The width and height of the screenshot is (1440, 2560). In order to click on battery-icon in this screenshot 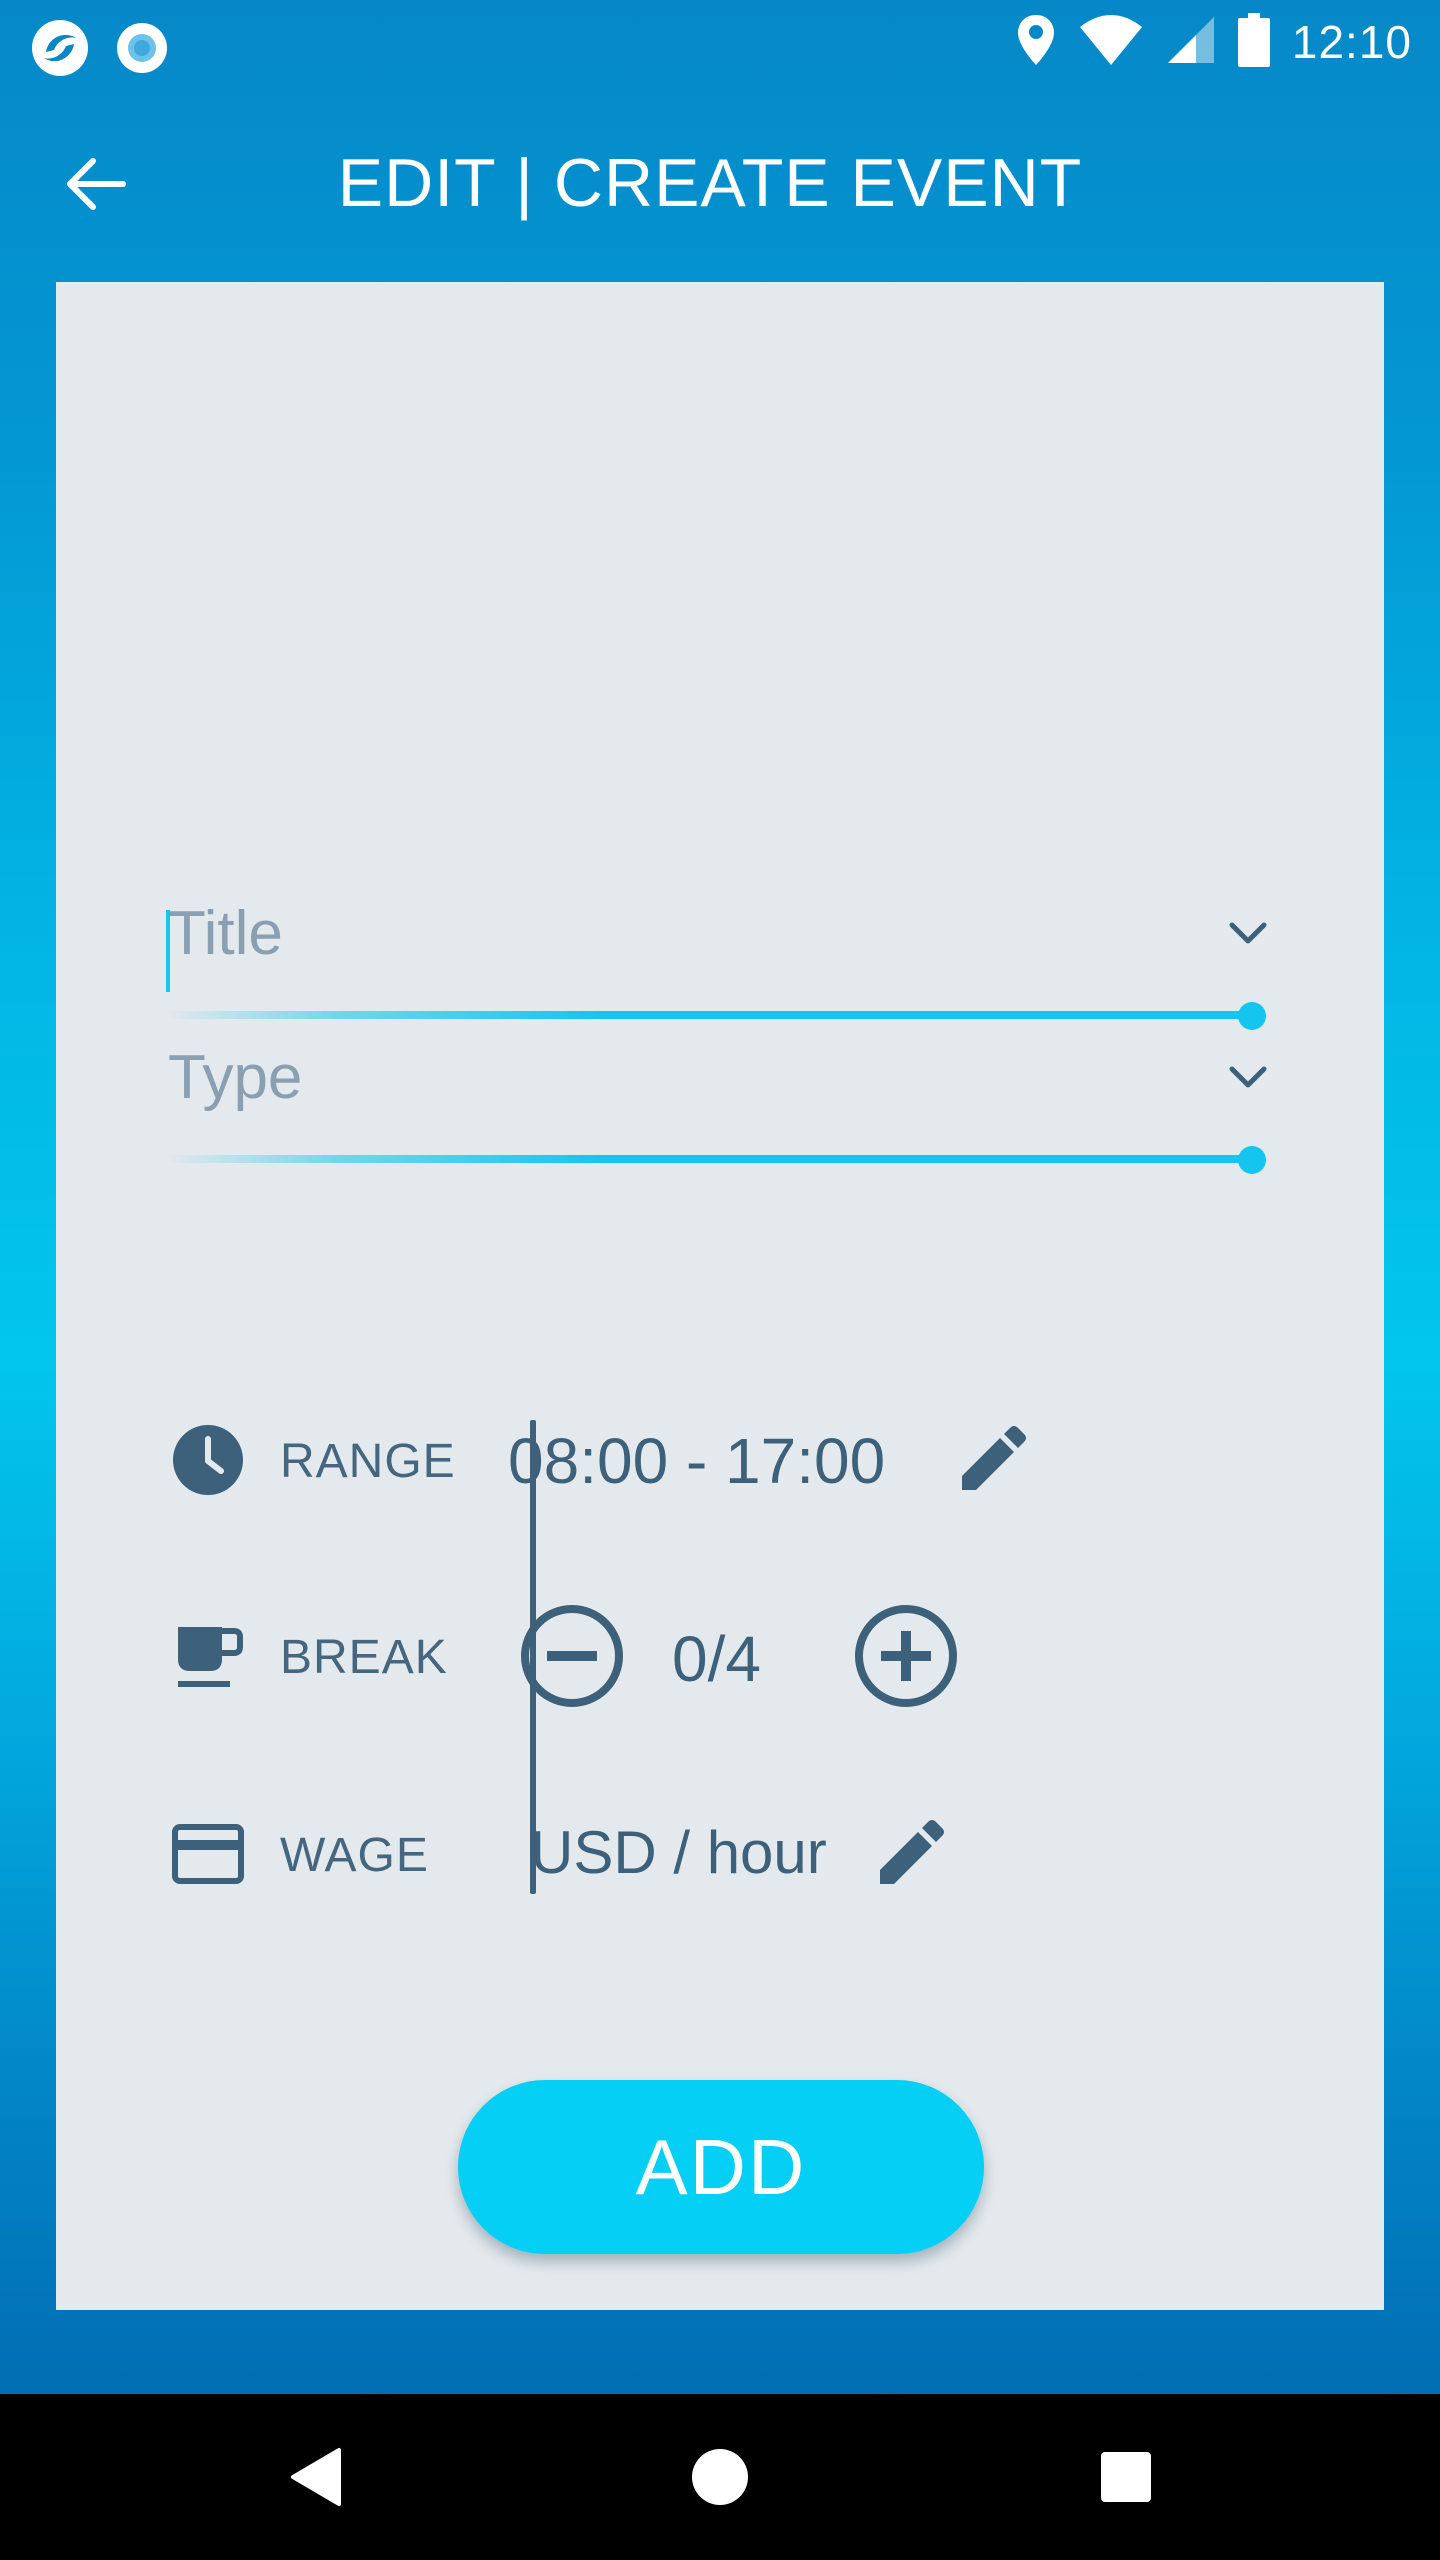, I will do `click(1253, 42)`.